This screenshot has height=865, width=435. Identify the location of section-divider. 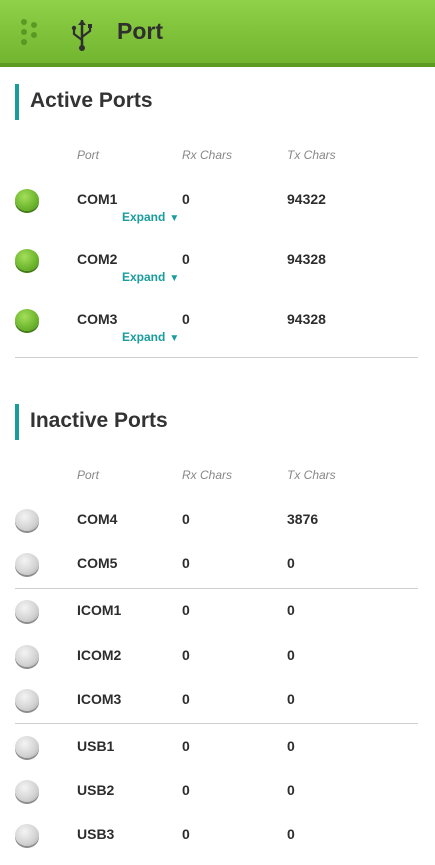
(216, 357).